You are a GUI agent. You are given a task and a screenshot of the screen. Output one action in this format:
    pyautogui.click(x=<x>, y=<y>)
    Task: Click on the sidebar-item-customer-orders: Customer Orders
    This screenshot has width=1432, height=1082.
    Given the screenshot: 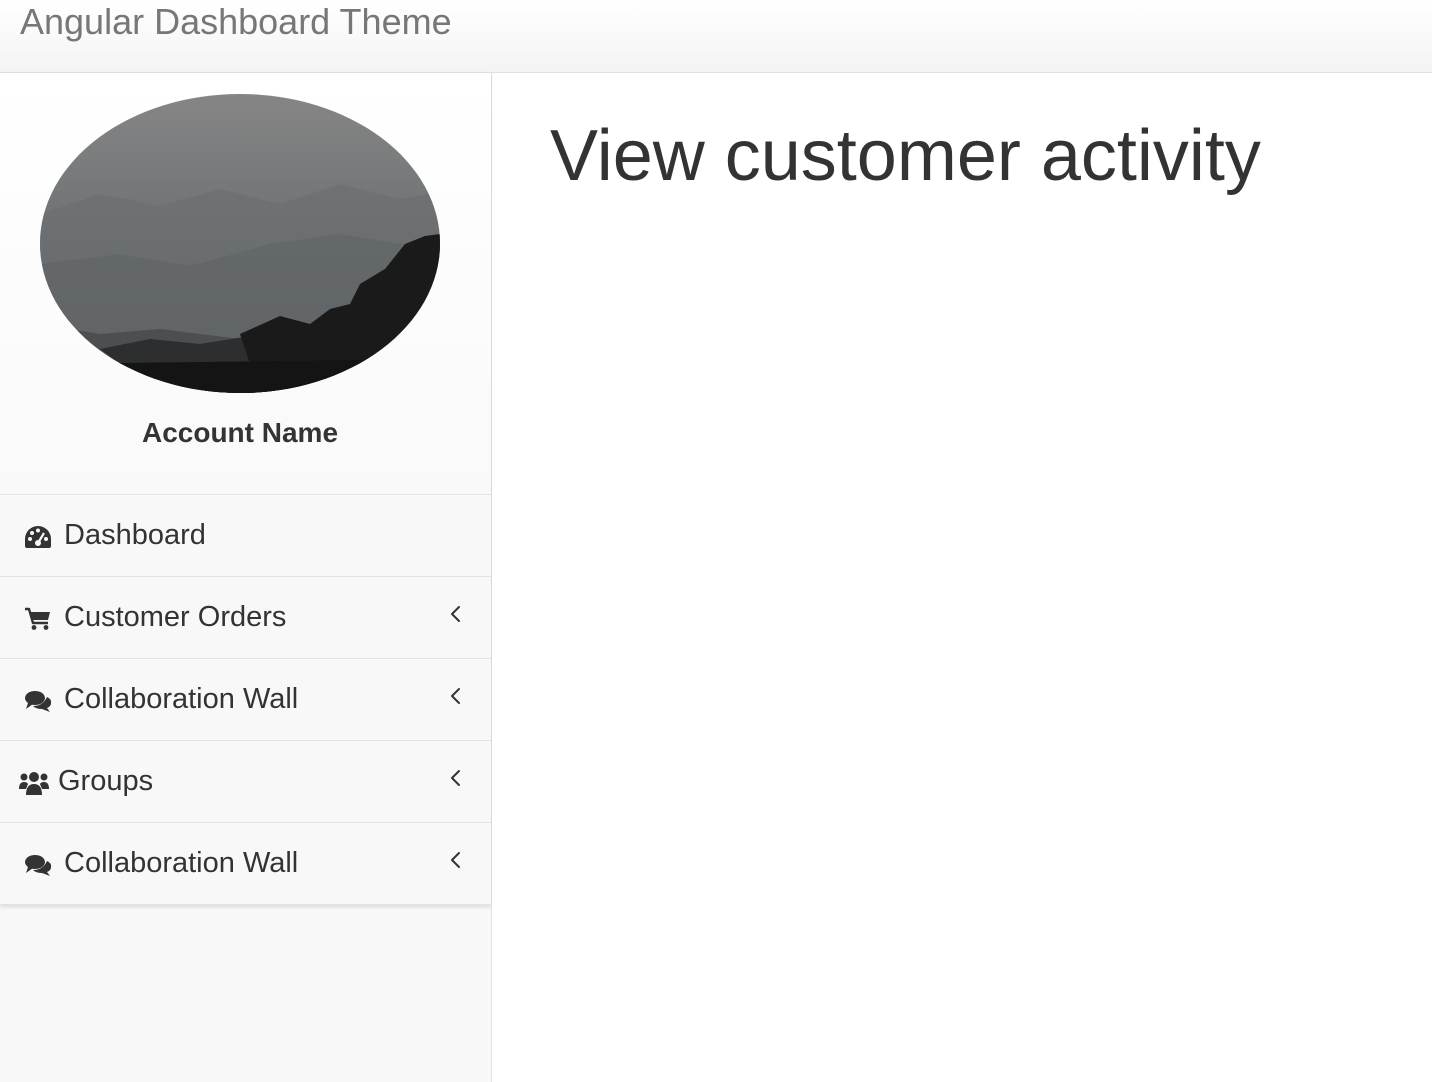 What is the action you would take?
    pyautogui.click(x=245, y=618)
    